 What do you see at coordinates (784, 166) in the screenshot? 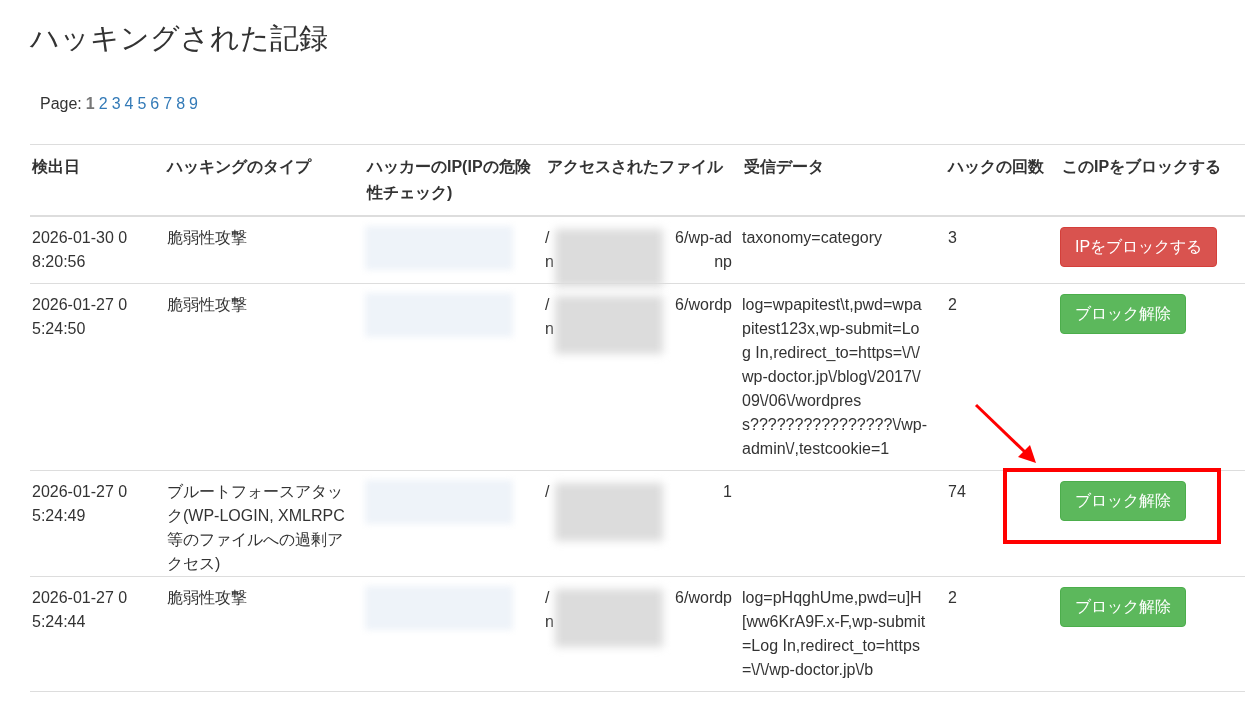
I see `column-header: 受信データ` at bounding box center [784, 166].